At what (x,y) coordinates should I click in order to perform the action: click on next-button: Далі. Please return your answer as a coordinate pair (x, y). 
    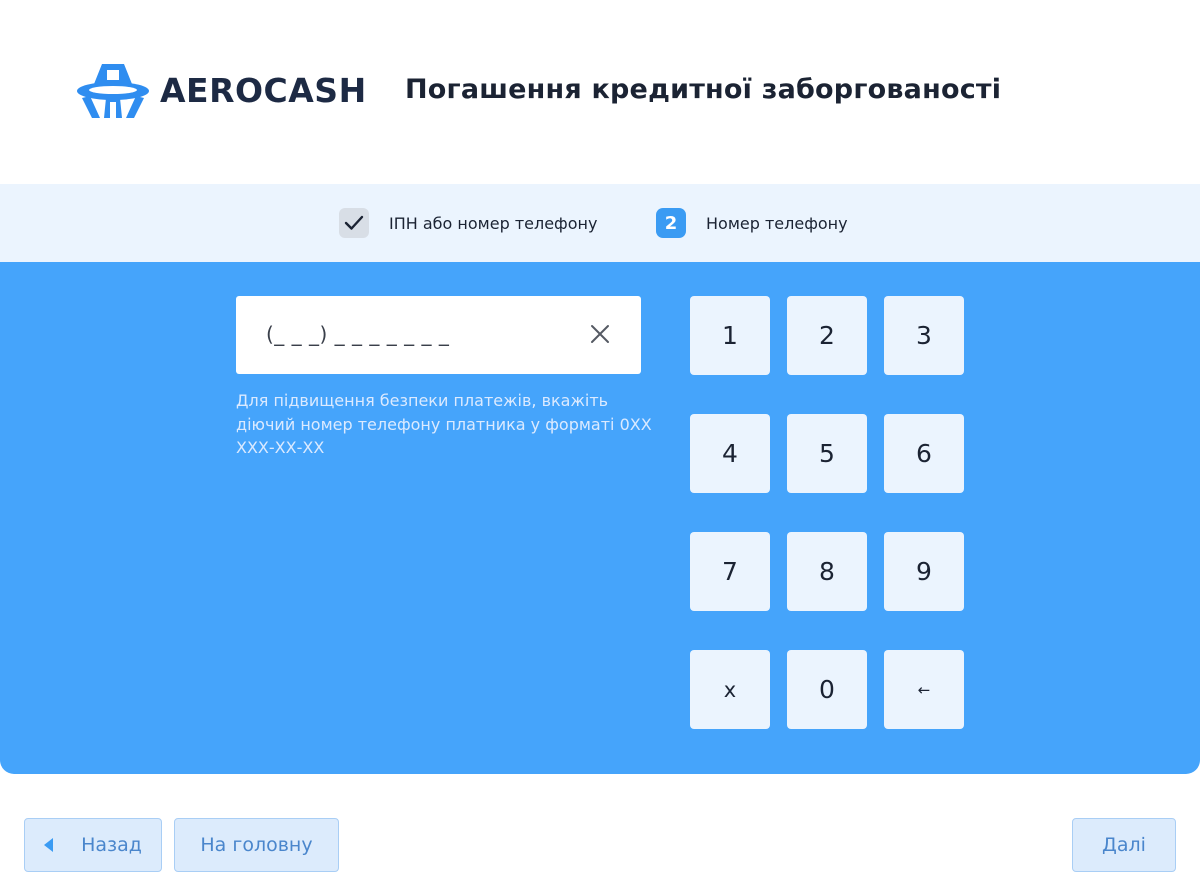
    Looking at the image, I should click on (1124, 845).